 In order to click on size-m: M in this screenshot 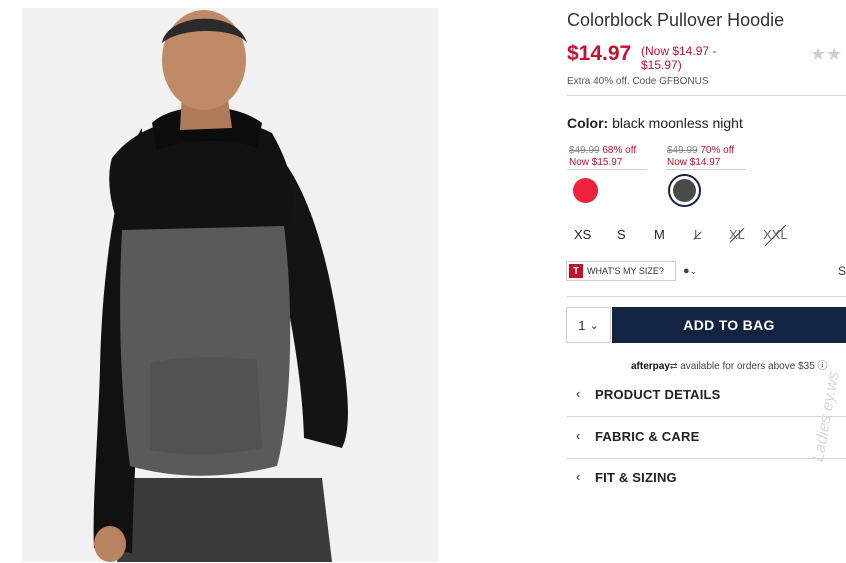, I will do `click(659, 234)`.